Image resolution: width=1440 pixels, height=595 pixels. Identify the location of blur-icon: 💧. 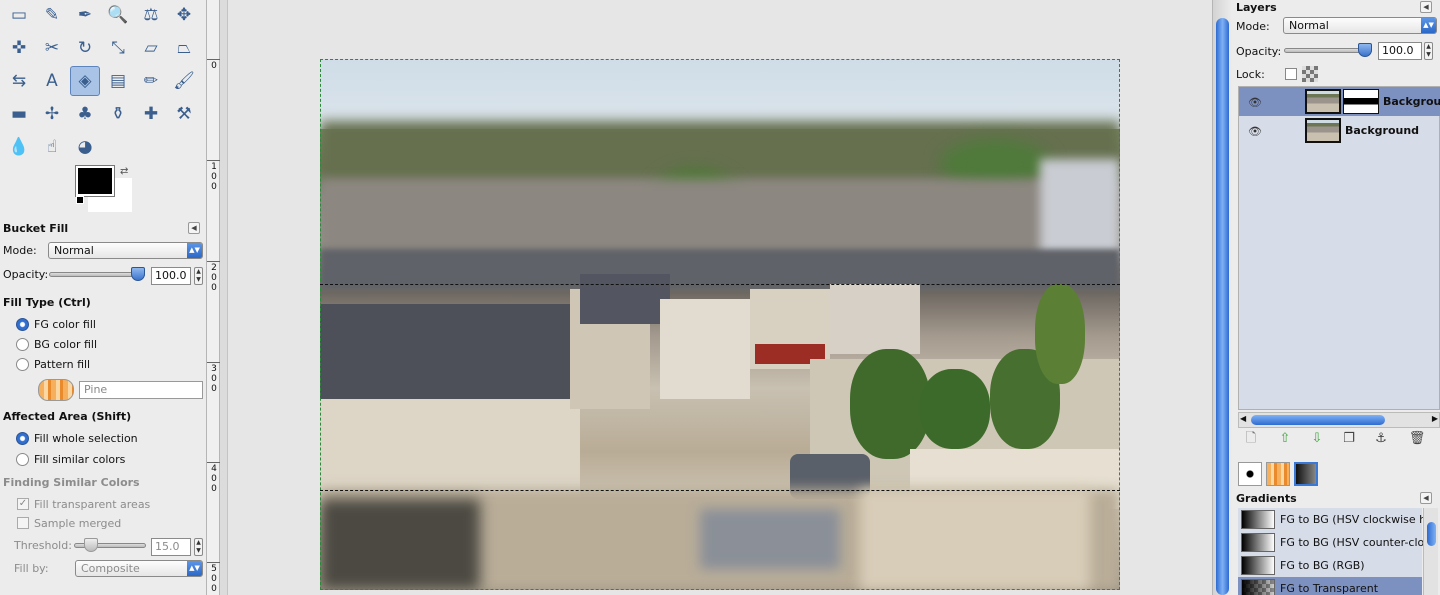
(19, 147).